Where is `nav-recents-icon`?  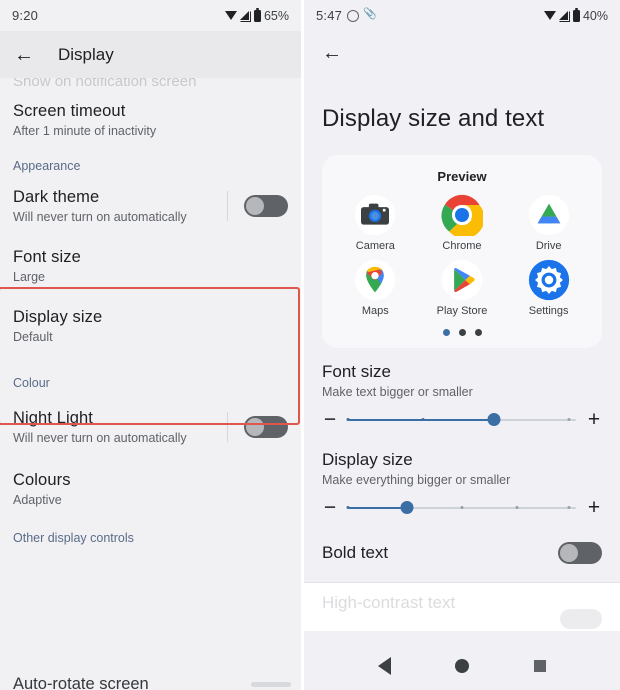
nav-recents-icon is located at coordinates (539, 666).